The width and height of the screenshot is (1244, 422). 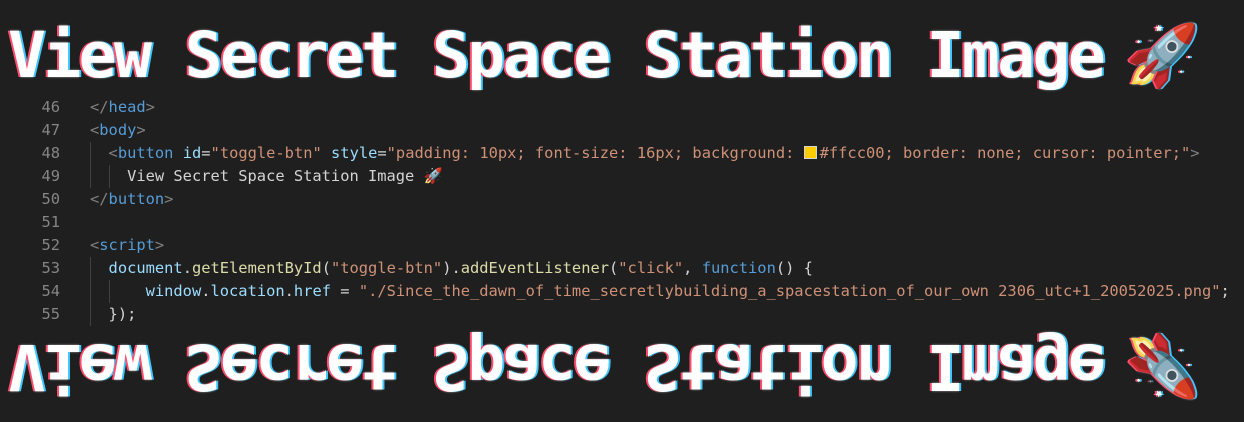 What do you see at coordinates (50, 130) in the screenshot?
I see `line-number: 47` at bounding box center [50, 130].